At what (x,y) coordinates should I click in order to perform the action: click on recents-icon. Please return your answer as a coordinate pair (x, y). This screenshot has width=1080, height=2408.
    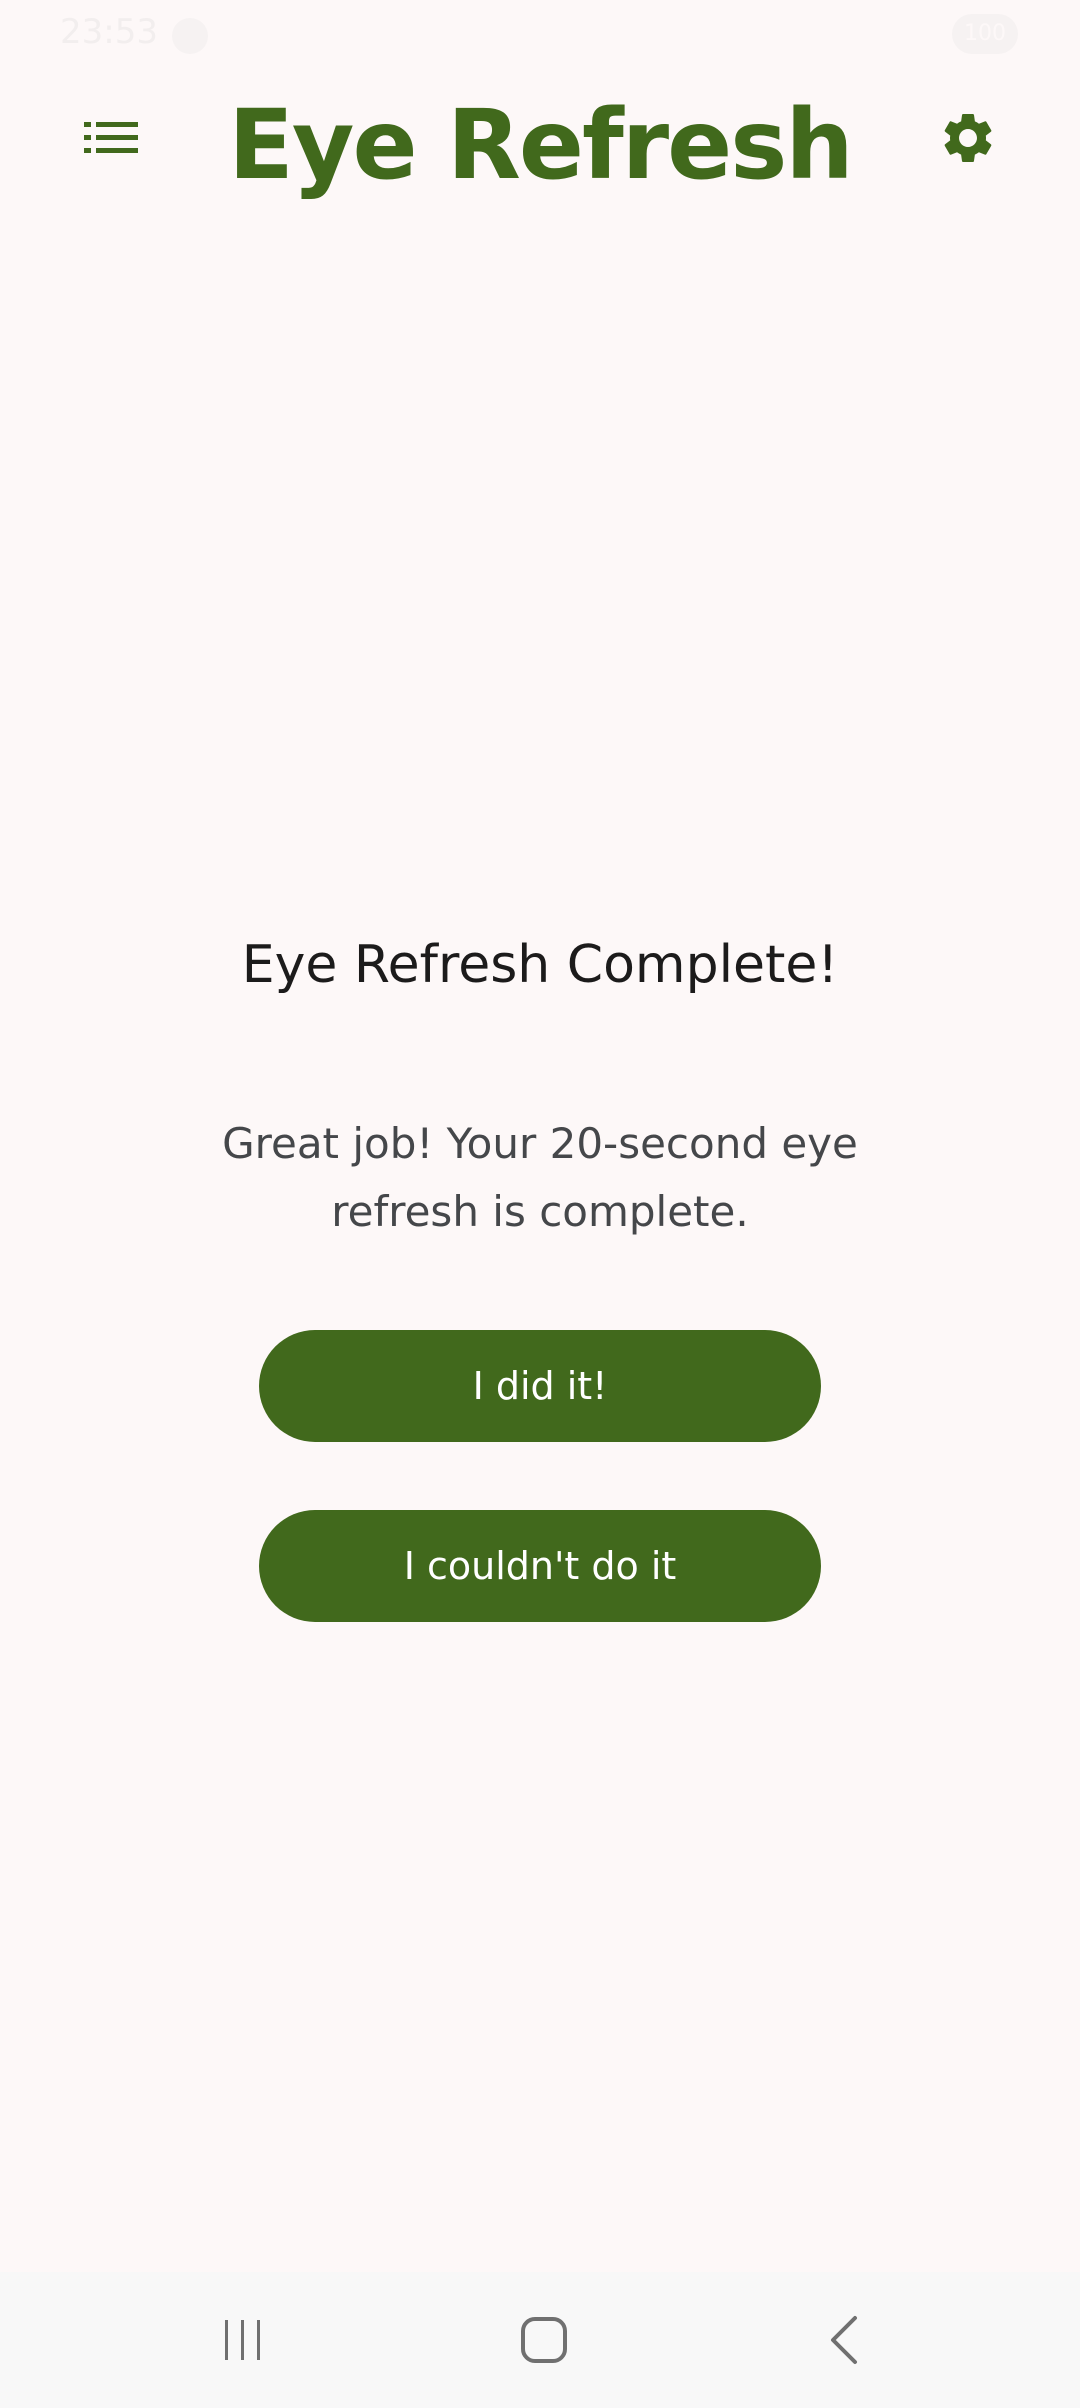
    Looking at the image, I should click on (242, 2340).